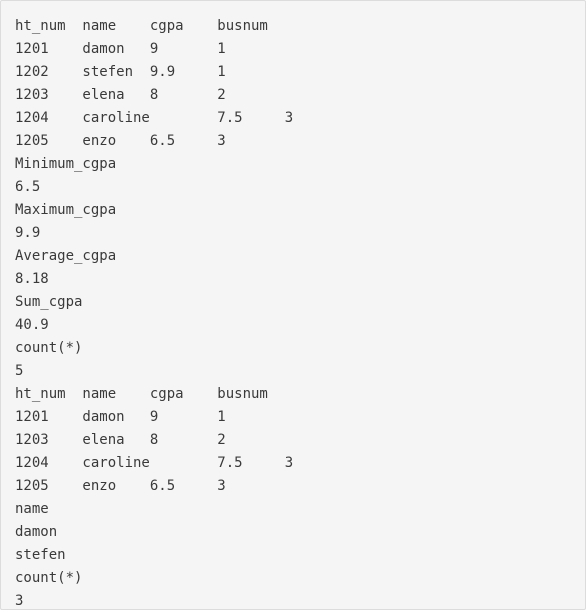 The height and width of the screenshot is (613, 586). What do you see at coordinates (28, 233) in the screenshot?
I see `output-line: 9.9` at bounding box center [28, 233].